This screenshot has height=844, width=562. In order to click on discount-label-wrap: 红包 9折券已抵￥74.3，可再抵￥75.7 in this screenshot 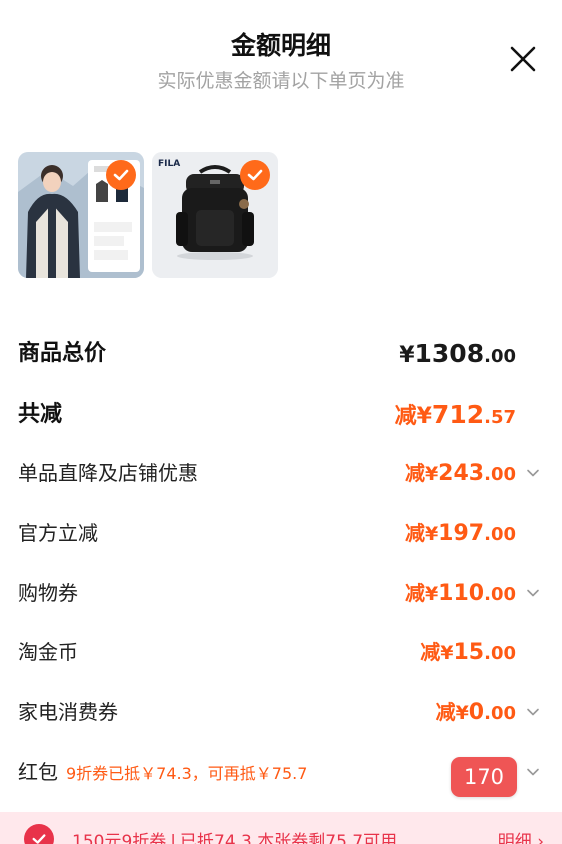, I will do `click(162, 773)`.